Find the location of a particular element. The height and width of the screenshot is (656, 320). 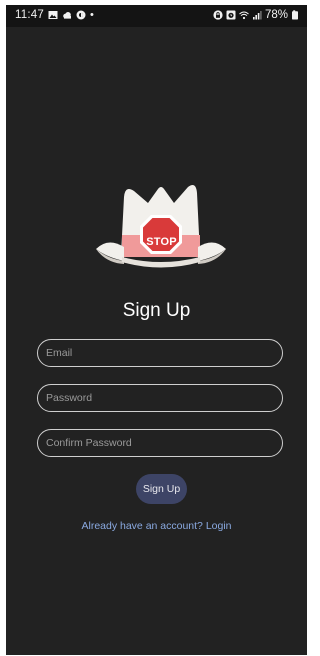

wifi-icon is located at coordinates (244, 15).